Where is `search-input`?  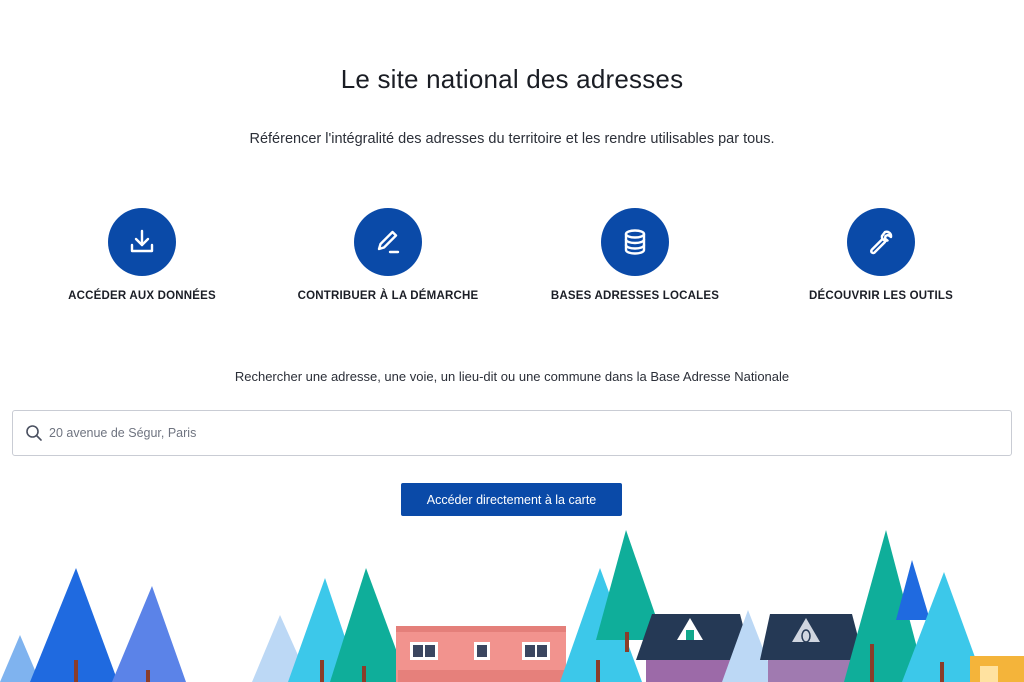 search-input is located at coordinates (499, 433).